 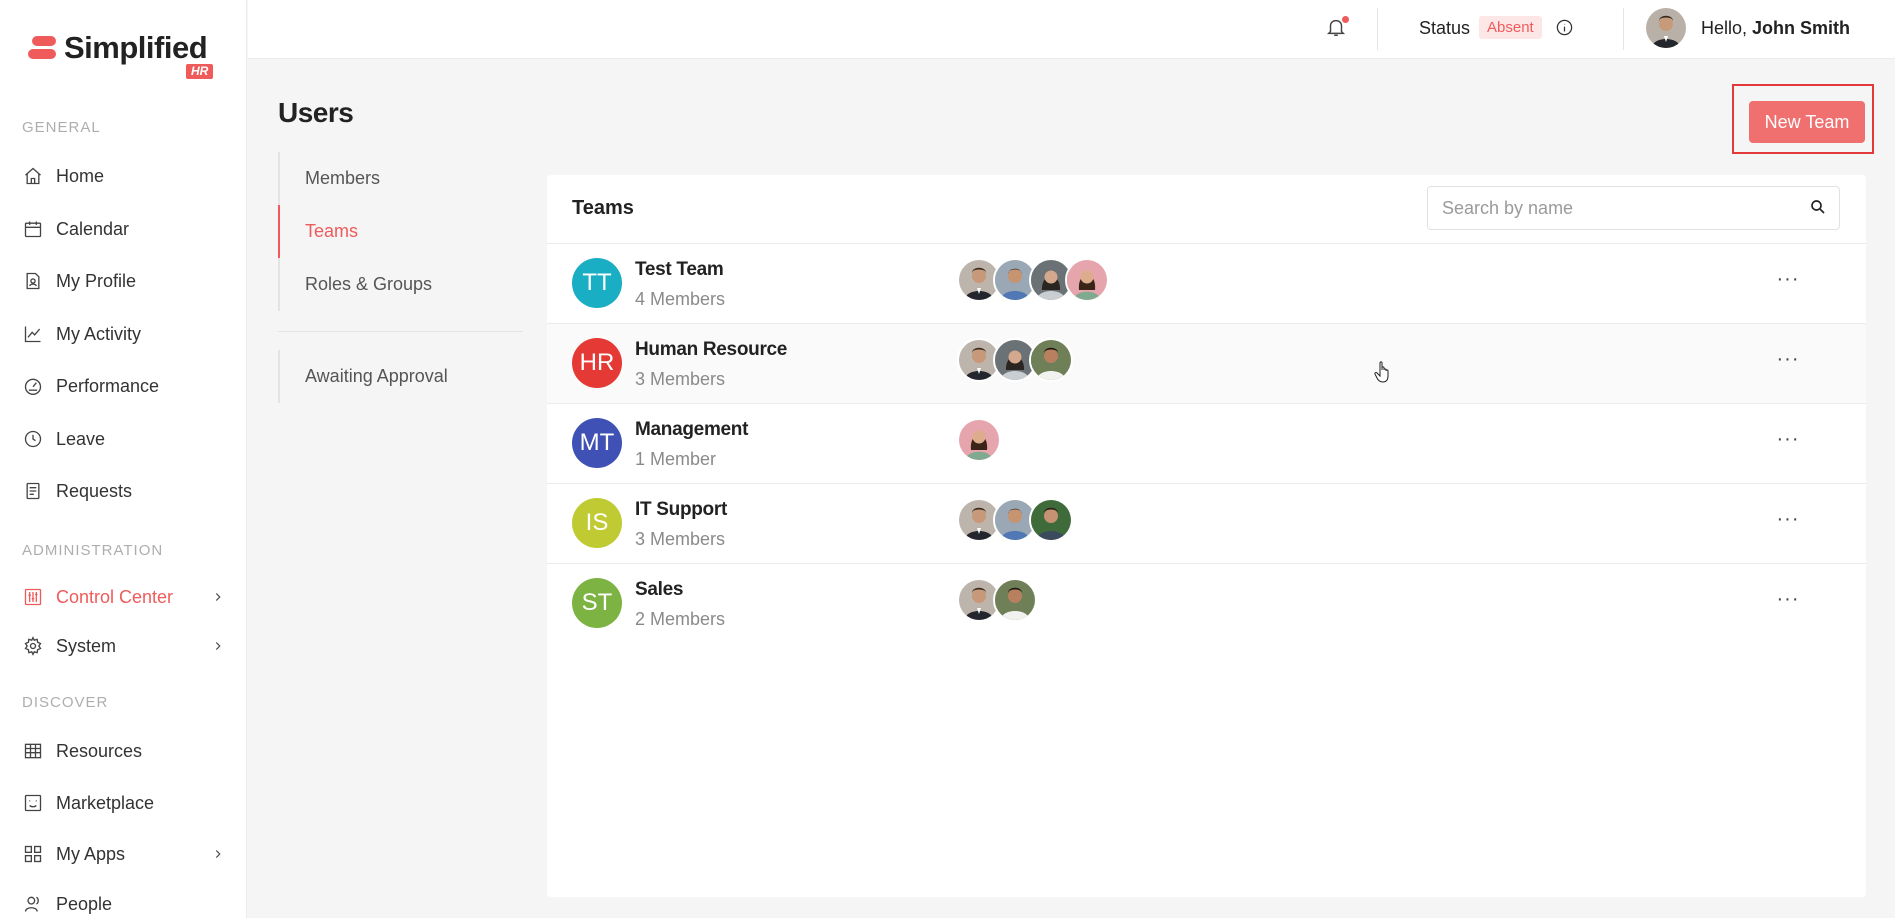 What do you see at coordinates (597, 283) in the screenshot?
I see `team-avatar: TT` at bounding box center [597, 283].